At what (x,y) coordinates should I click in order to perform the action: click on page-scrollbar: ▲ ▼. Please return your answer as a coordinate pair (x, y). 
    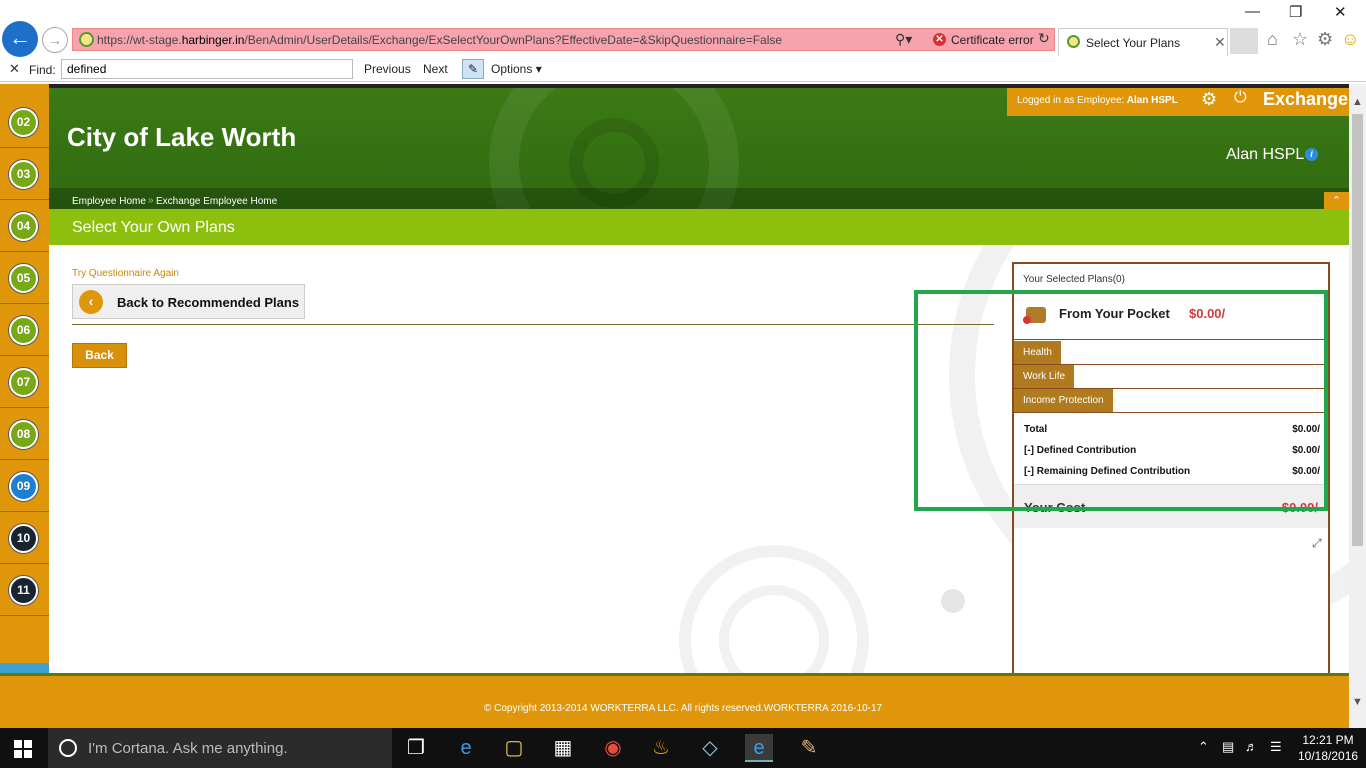
    Looking at the image, I should click on (1357, 406).